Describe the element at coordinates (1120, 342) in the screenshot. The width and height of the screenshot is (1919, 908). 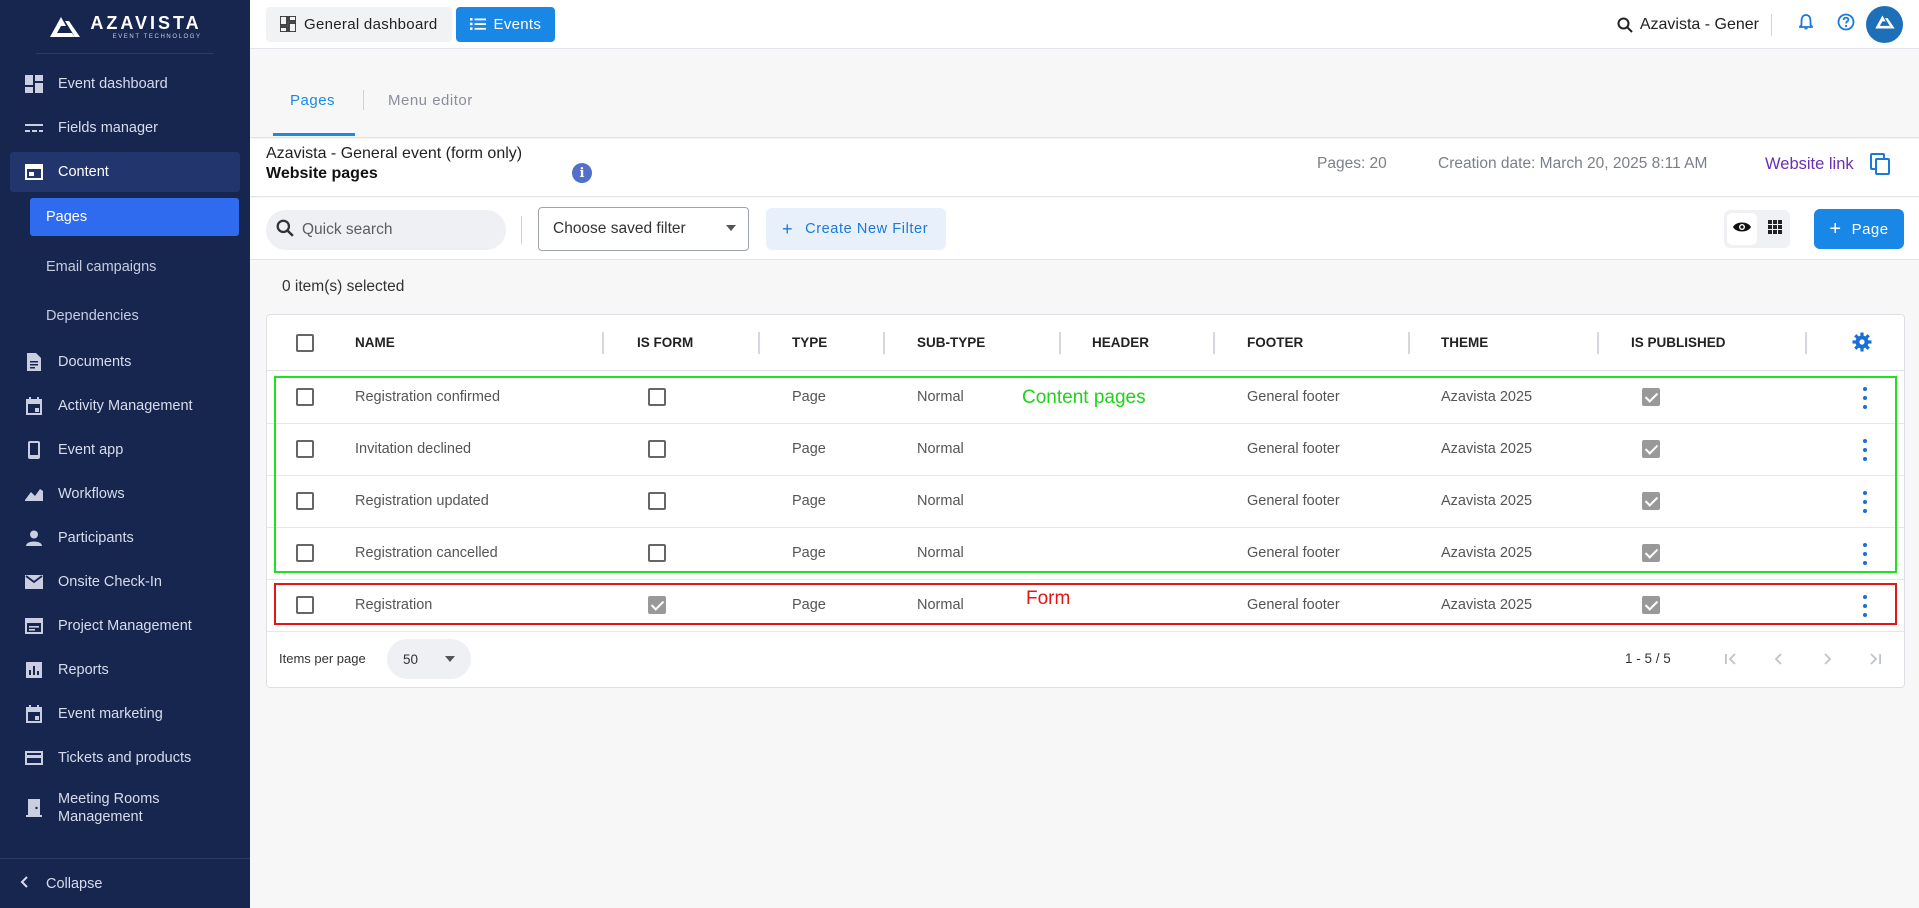
I see `column-header-header: HEADER` at that location.